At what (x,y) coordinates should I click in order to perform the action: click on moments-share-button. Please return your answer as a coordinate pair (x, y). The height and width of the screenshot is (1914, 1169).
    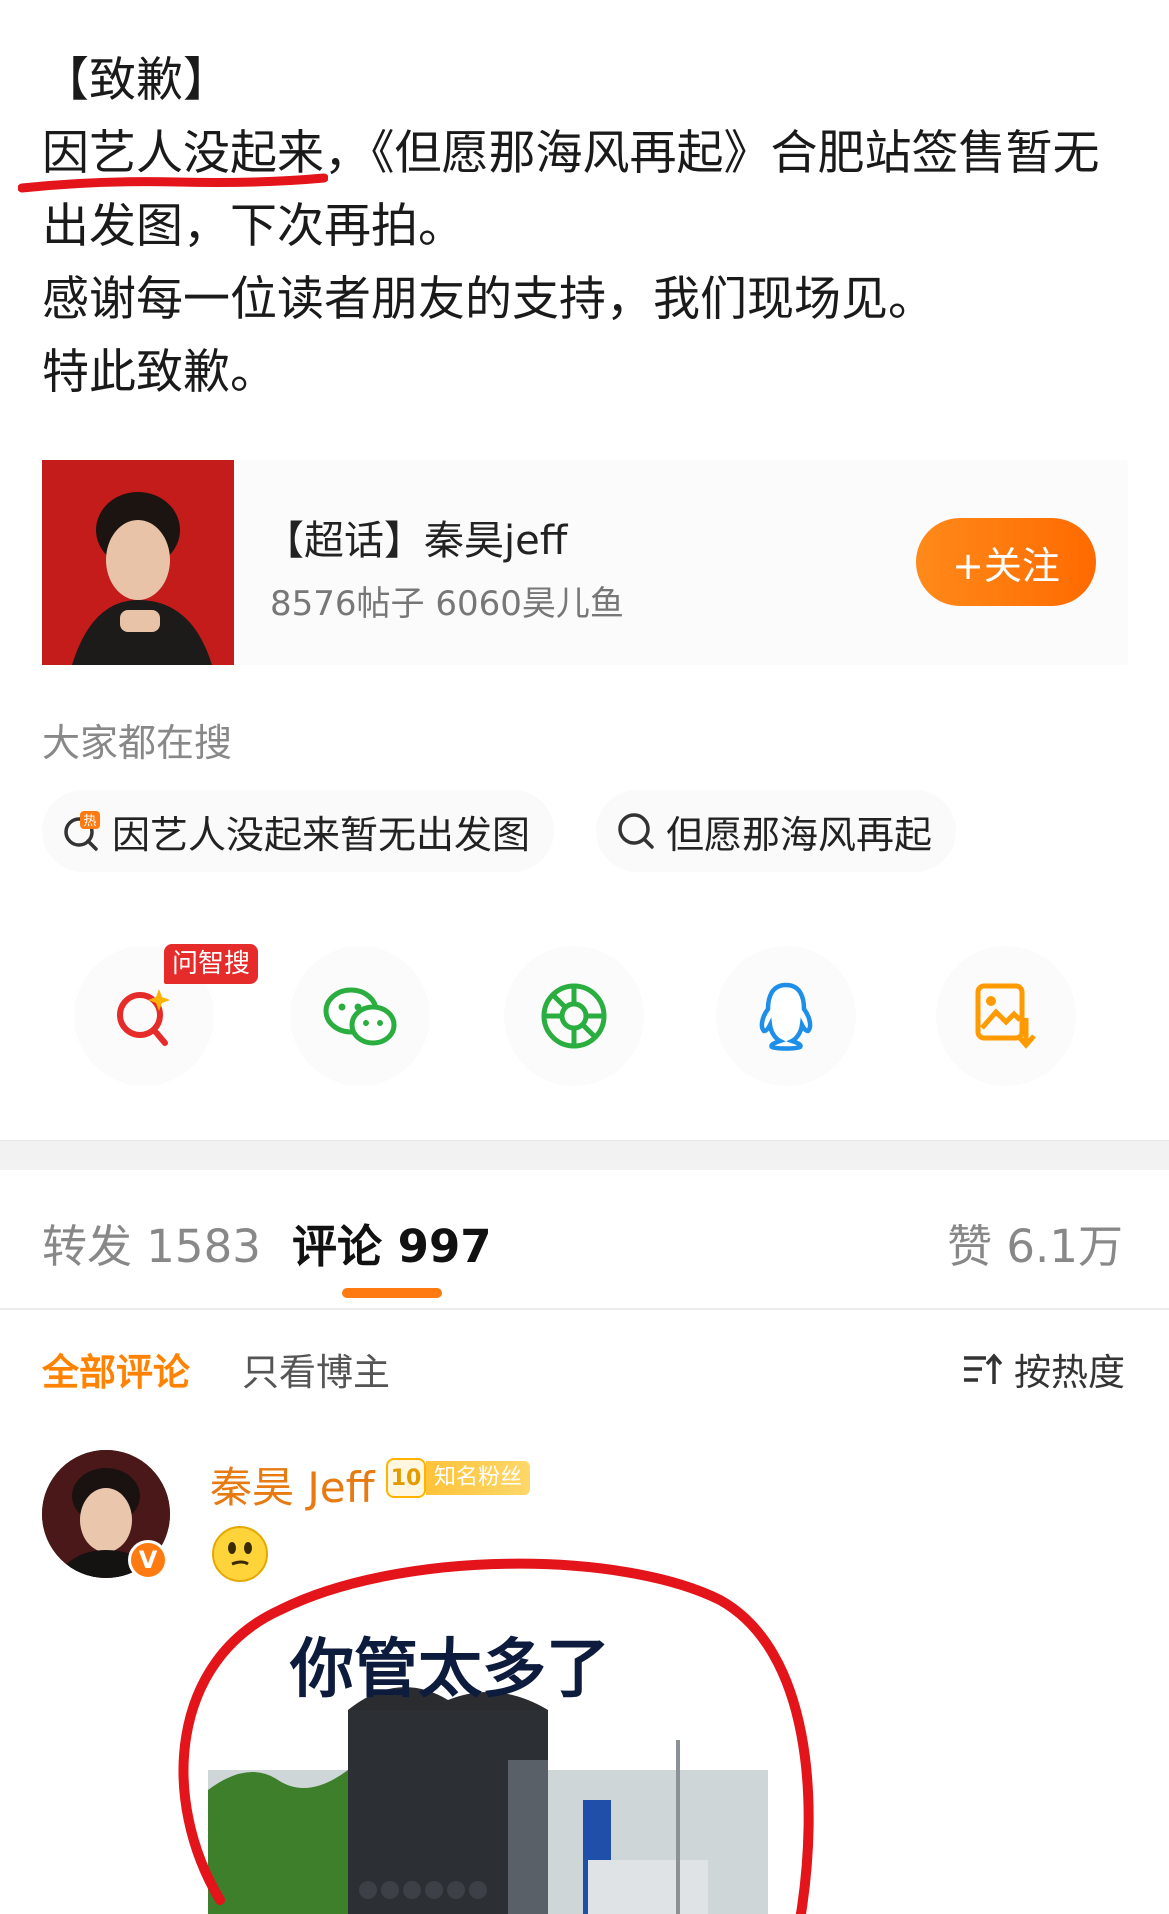
    Looking at the image, I should click on (574, 1016).